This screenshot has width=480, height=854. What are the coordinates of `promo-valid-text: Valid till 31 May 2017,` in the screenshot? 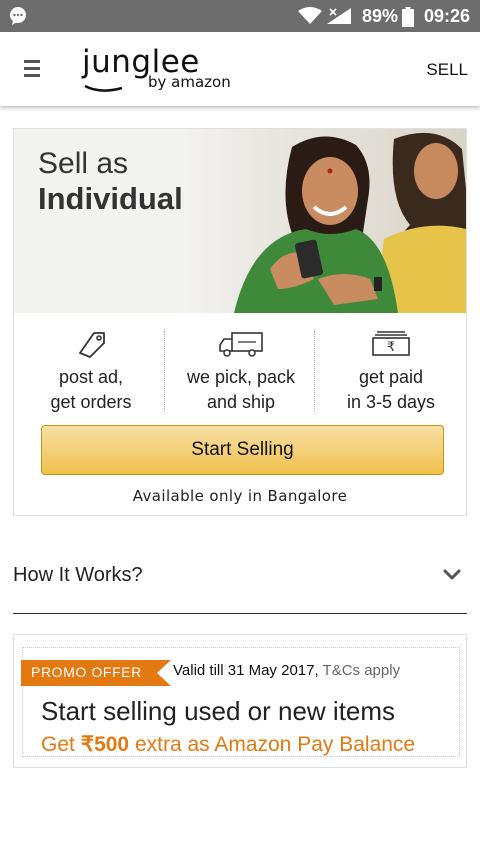 It's located at (246, 670).